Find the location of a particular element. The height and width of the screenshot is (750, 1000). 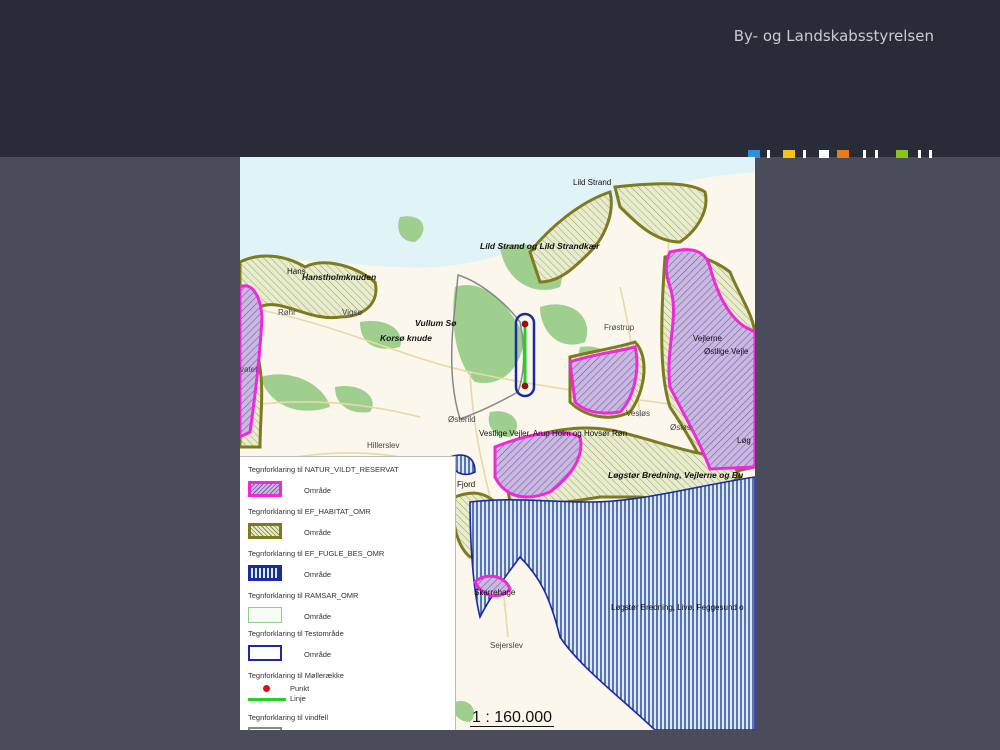

legend-label-fugle: Område is located at coordinates (318, 574).